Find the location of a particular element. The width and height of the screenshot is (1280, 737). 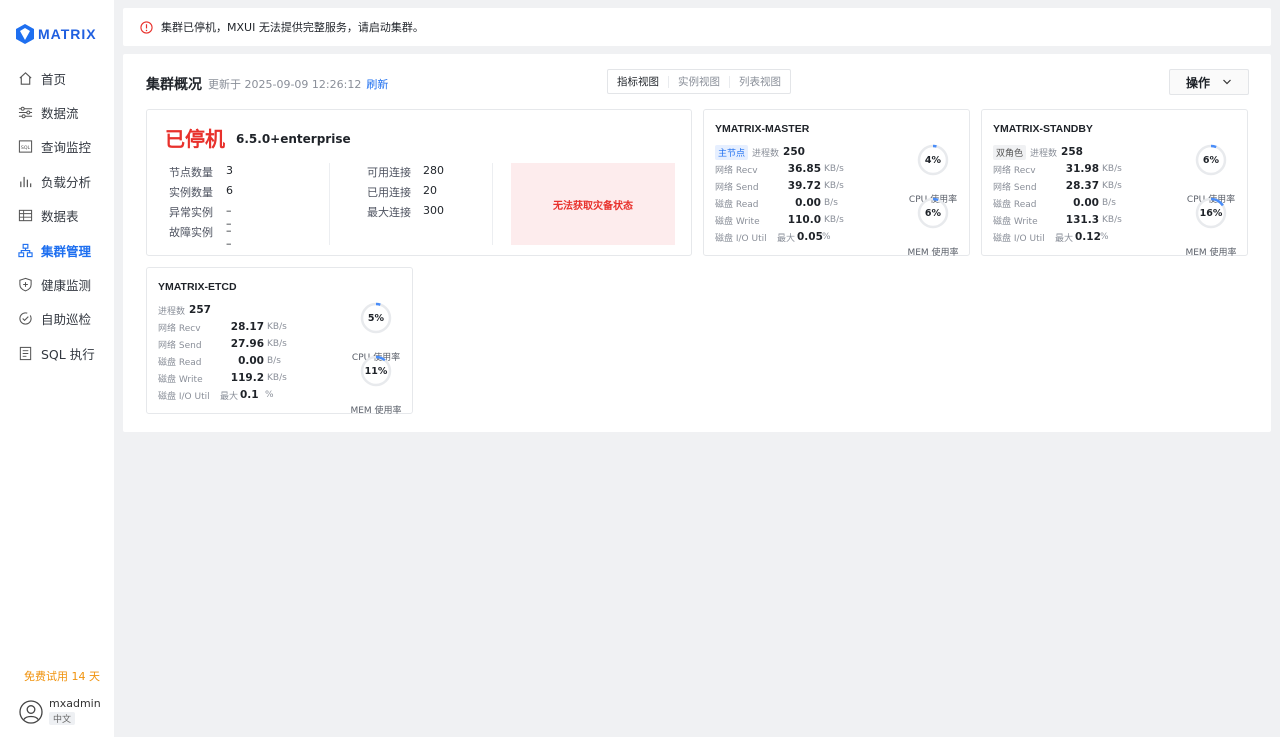

sidebar-item-tables: 数据表 is located at coordinates (57, 216).